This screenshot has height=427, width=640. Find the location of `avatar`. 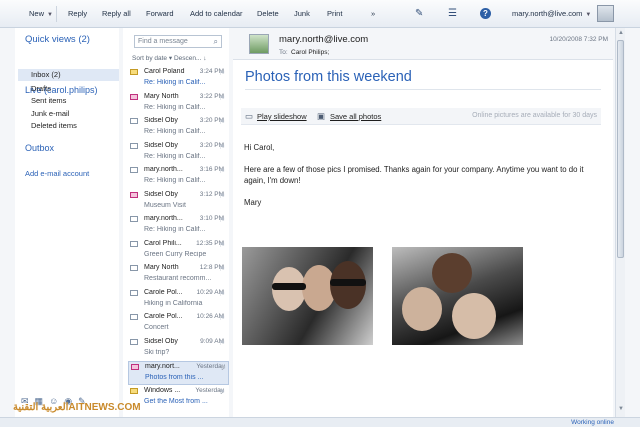

avatar is located at coordinates (605, 13).